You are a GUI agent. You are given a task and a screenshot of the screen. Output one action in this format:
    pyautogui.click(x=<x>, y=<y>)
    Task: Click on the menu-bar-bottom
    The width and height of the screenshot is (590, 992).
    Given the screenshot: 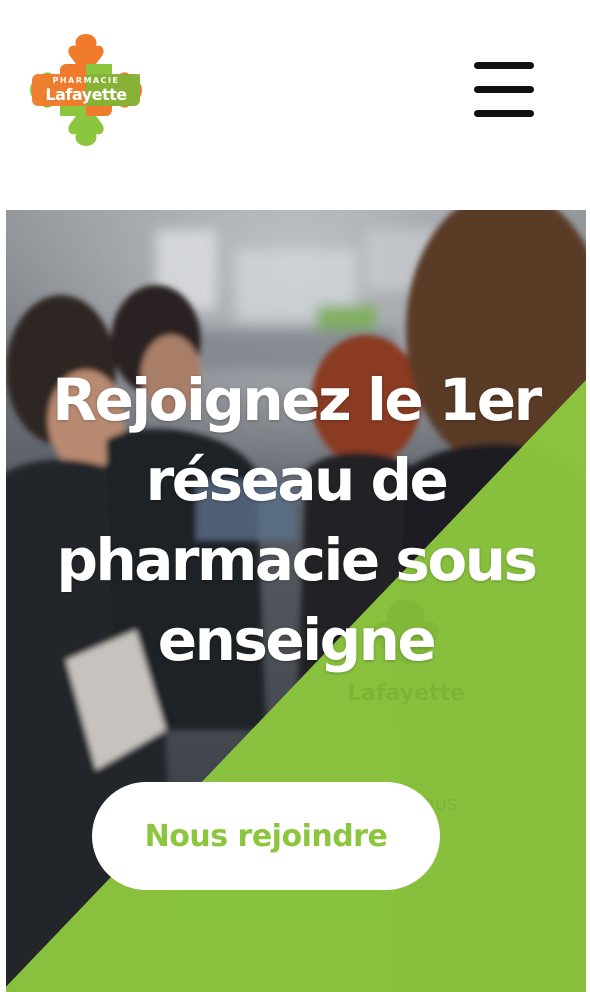 What is the action you would take?
    pyautogui.click(x=504, y=113)
    